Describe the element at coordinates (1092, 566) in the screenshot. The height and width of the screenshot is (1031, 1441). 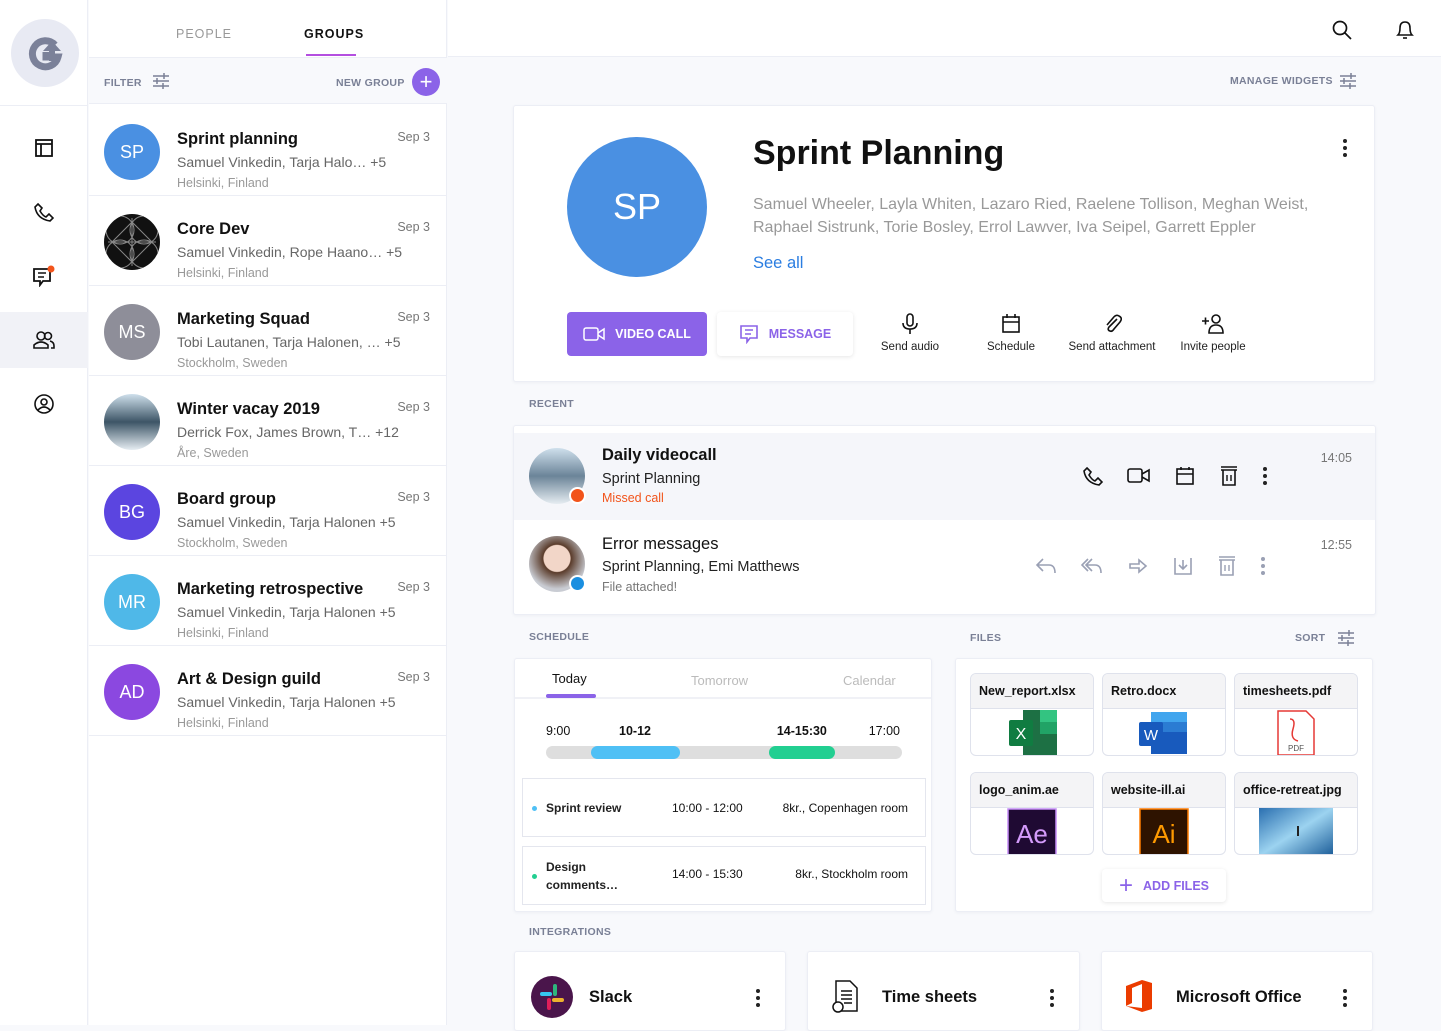
I see `reply-all-icon` at that location.